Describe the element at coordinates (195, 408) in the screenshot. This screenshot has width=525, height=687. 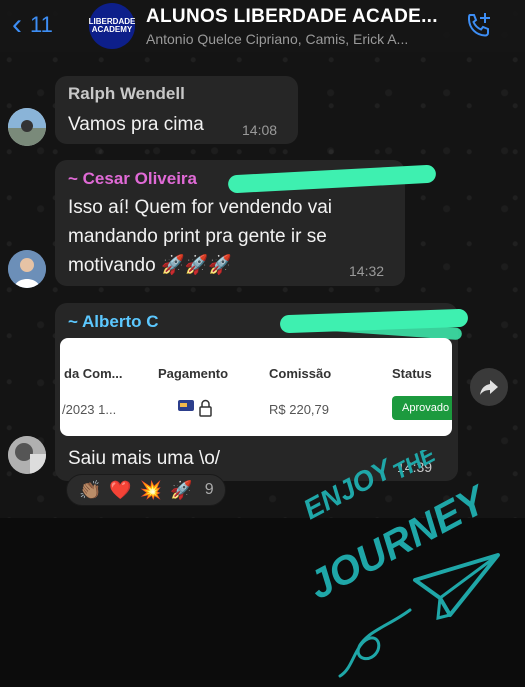
I see `payment-method-icon` at that location.